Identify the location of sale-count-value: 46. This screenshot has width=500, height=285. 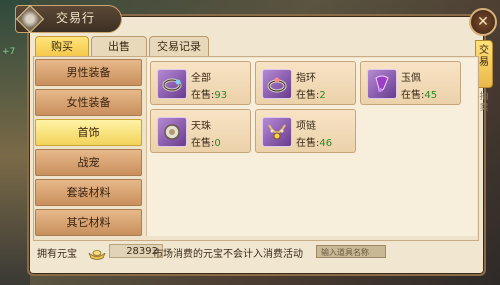
(326, 143).